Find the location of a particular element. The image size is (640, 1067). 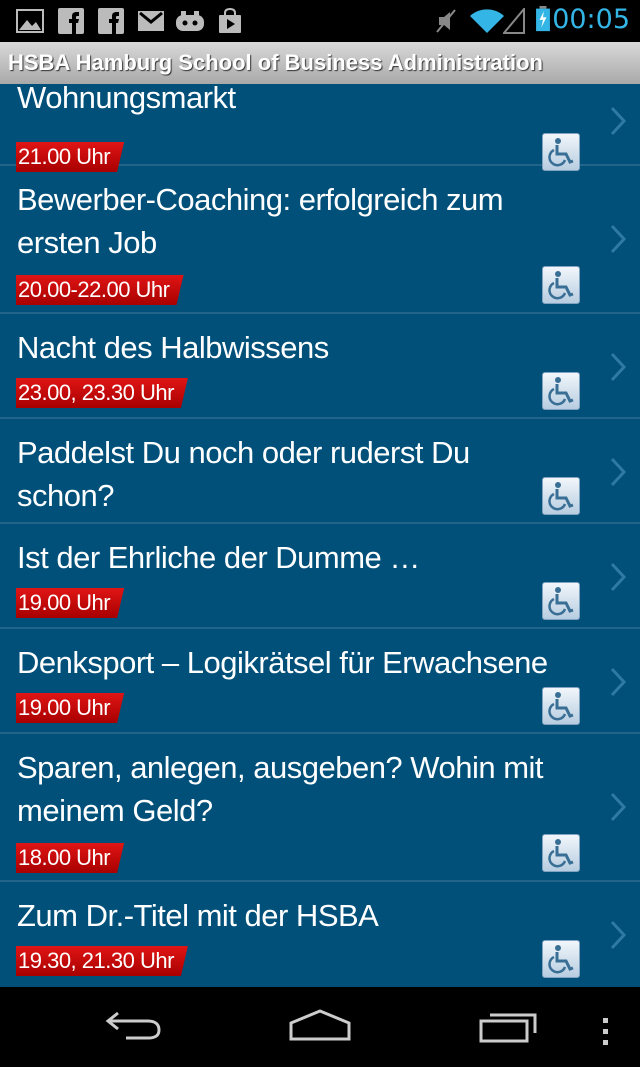

back-icon is located at coordinates (133, 1025).